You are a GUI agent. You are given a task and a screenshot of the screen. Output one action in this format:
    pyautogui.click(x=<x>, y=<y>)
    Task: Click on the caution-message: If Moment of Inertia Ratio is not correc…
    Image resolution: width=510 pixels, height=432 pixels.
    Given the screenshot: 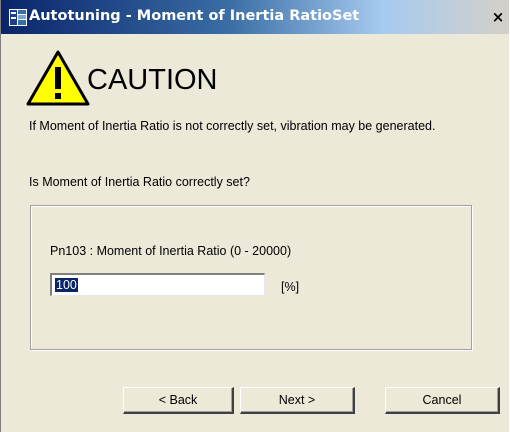 What is the action you would take?
    pyautogui.click(x=232, y=126)
    